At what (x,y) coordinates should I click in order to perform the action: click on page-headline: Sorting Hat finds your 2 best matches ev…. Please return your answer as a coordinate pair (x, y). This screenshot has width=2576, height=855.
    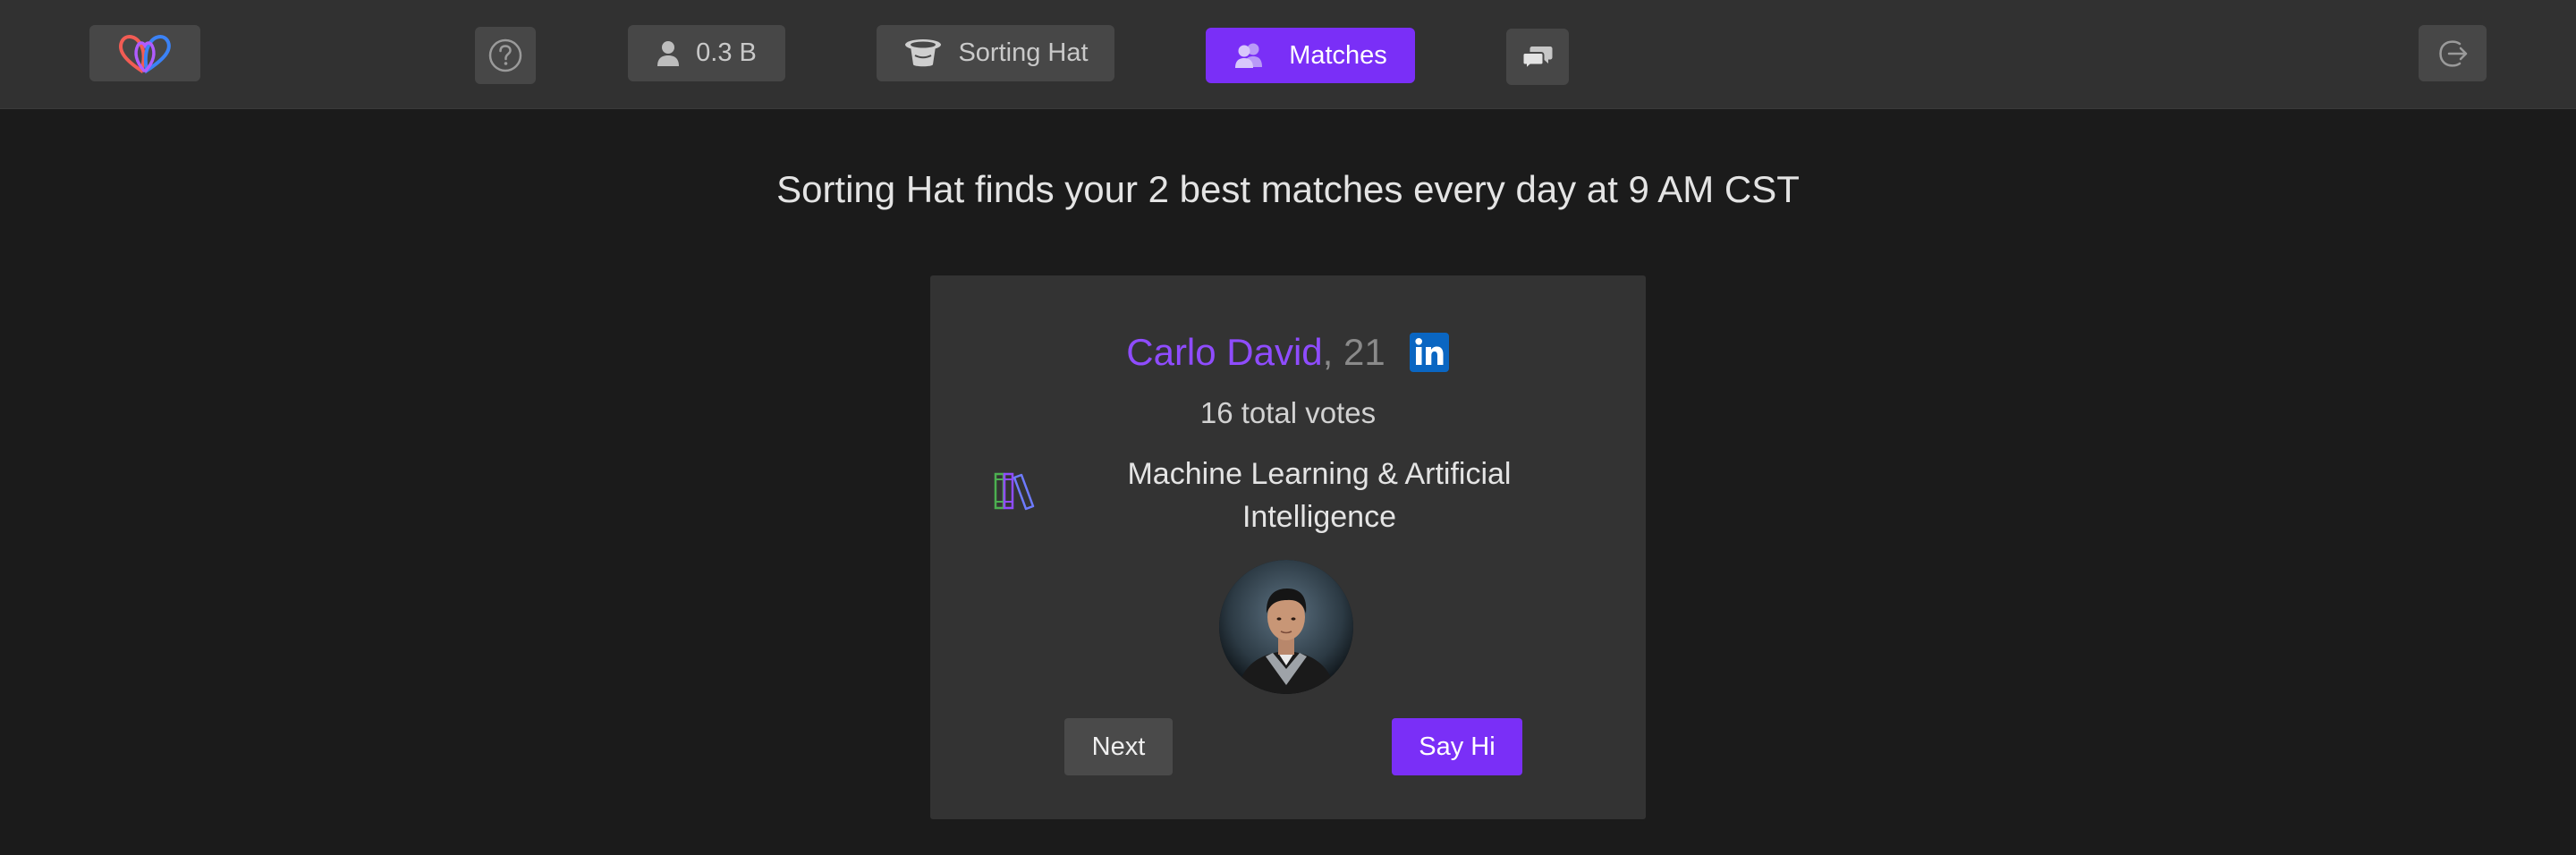
    Looking at the image, I should click on (1288, 189).